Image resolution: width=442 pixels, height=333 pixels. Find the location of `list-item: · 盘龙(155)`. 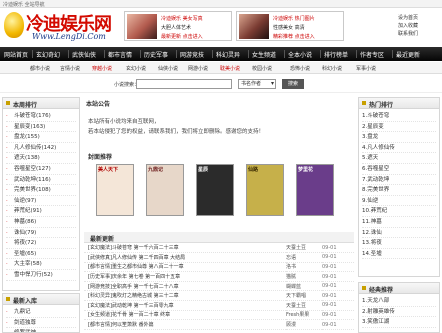

list-item: · 盘龙(155) is located at coordinates (41, 137).